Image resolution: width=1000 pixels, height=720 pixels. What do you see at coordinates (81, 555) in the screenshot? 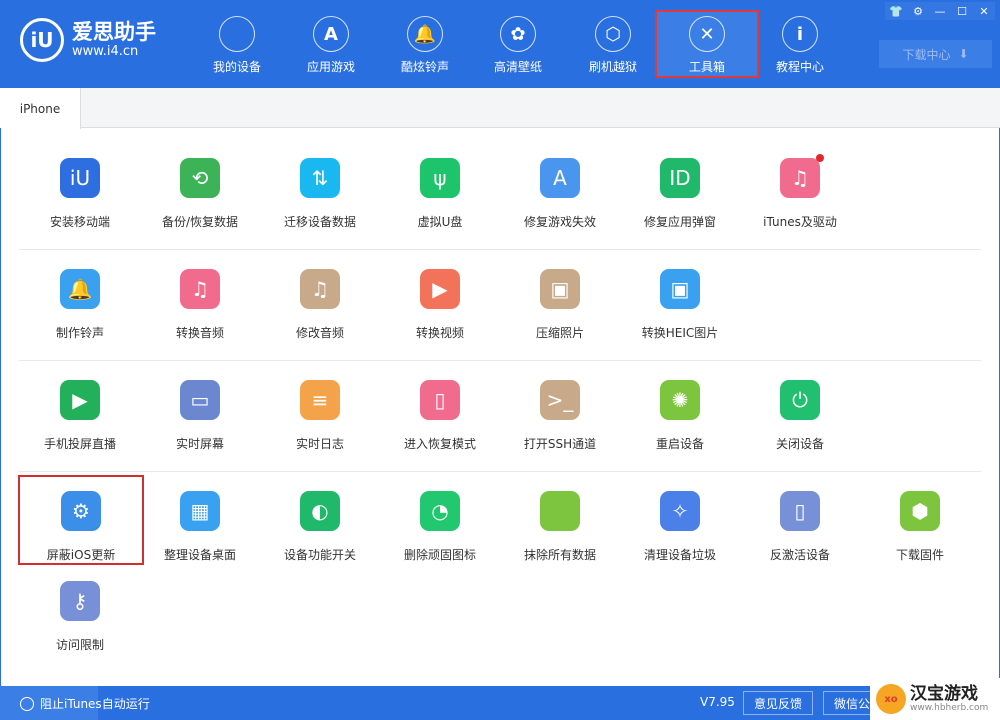
I see `tool-label: 屏蔽iOS更新` at bounding box center [81, 555].